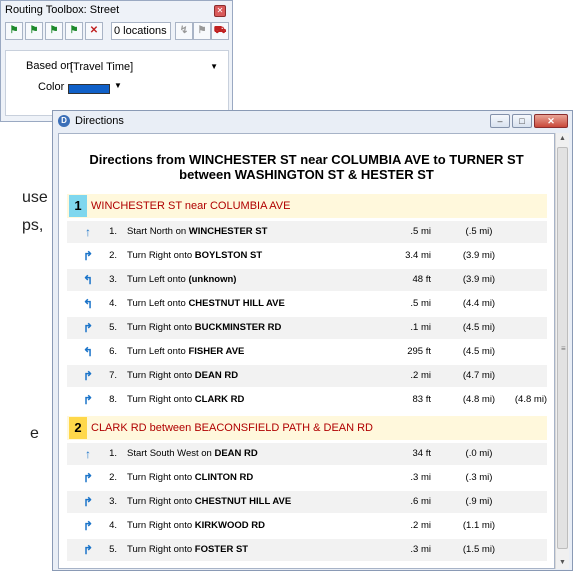 Image resolution: width=575 pixels, height=571 pixels. I want to click on scroll-up-icon: ▲, so click(562, 139).